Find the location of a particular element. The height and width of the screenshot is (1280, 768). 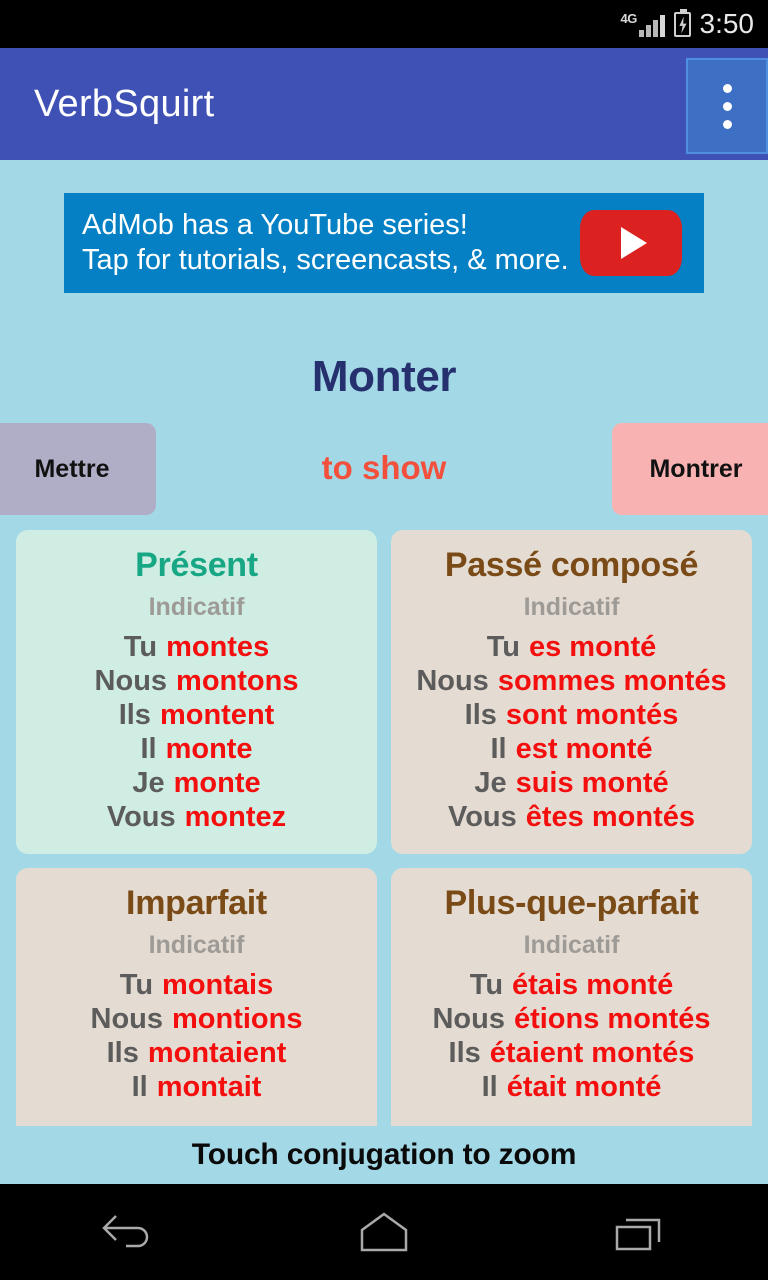

verb-form: êtes montés is located at coordinates (610, 816).